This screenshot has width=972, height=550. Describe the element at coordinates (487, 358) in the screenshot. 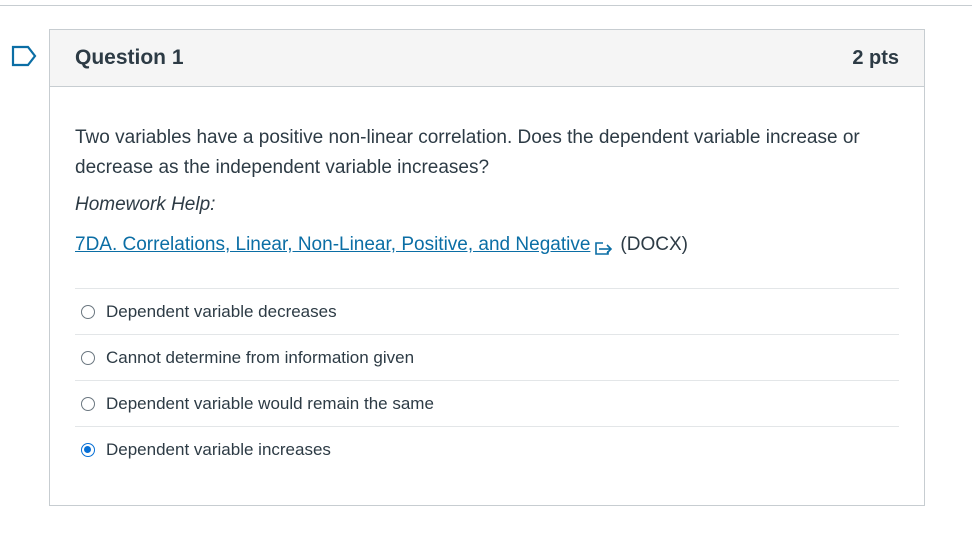

I see `answer-option: Cannot determine from information given` at that location.